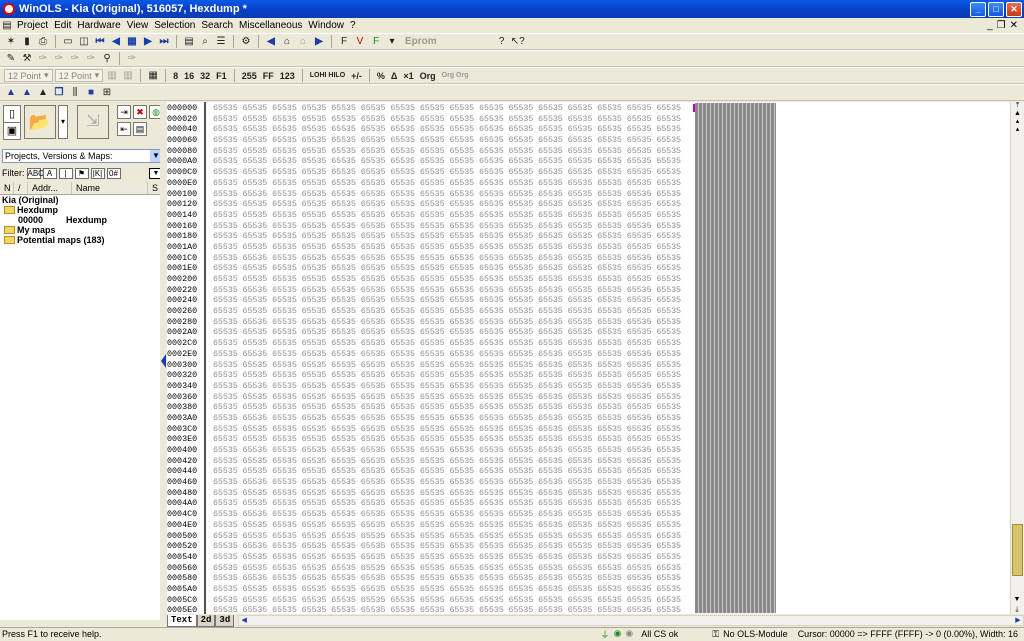  What do you see at coordinates (163, 361) in the screenshot?
I see `collapse-arrow-icon` at bounding box center [163, 361].